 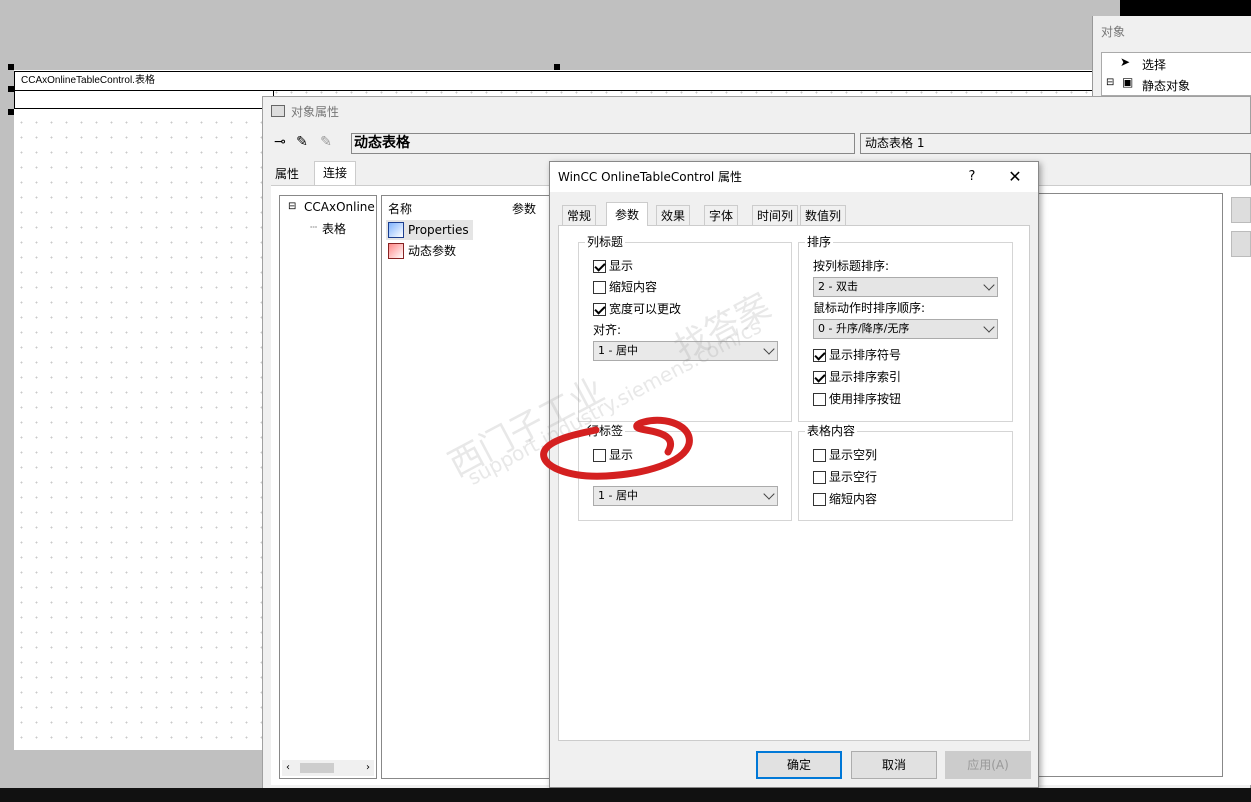 What do you see at coordinates (972, 177) in the screenshot?
I see `help-button: ?` at bounding box center [972, 177].